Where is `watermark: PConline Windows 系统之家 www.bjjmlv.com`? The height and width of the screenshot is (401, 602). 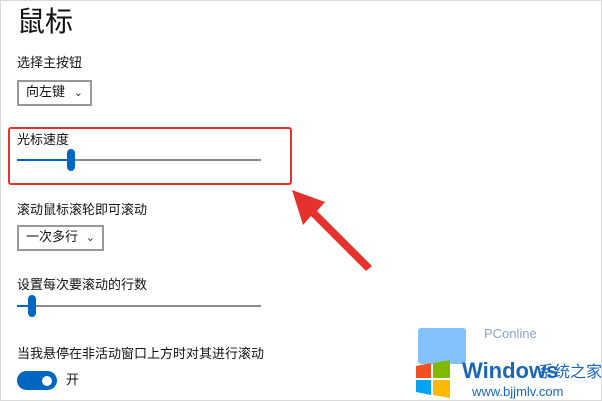 watermark: PConline Windows 系统之家 www.bjjmlv.com is located at coordinates (503, 361).